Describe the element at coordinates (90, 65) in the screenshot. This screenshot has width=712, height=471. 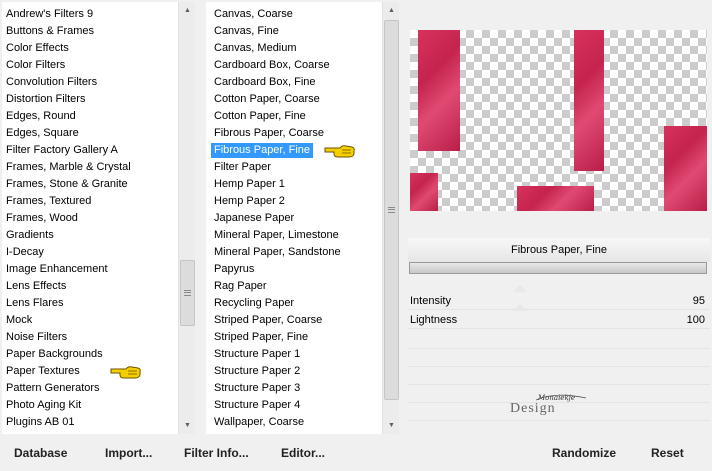
I see `list-item: Color Filters` at that location.